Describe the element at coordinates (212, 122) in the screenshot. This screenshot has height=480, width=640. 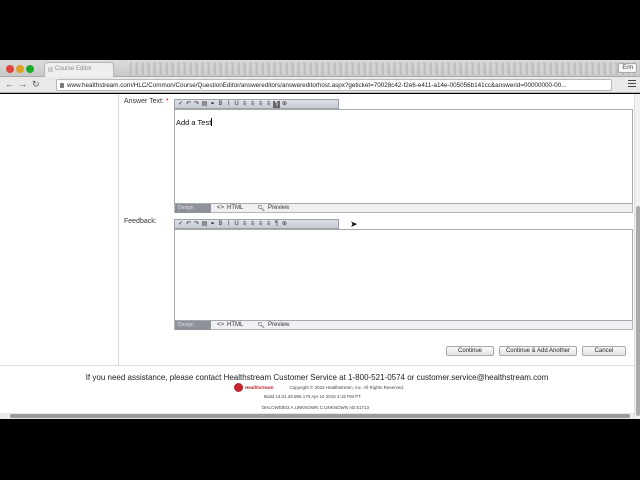
I see `text-caret` at that location.